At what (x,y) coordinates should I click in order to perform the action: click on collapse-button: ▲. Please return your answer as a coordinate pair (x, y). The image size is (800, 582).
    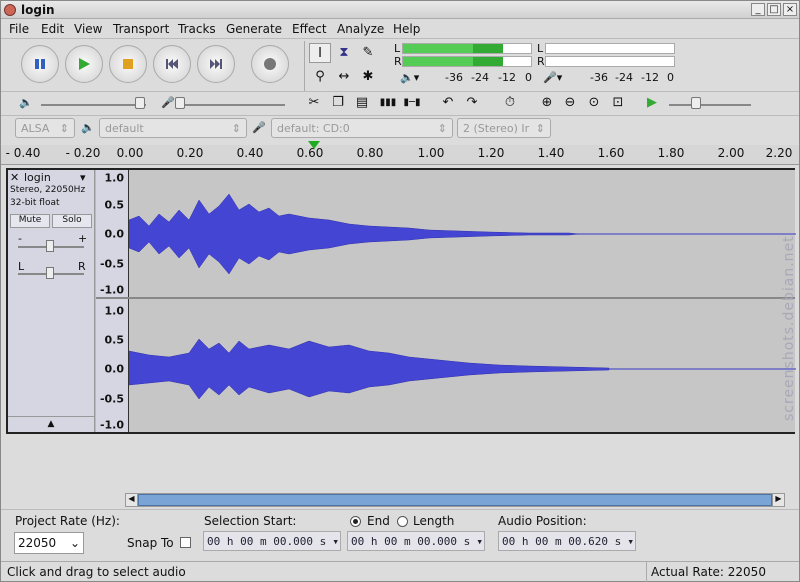
    Looking at the image, I should click on (51, 424).